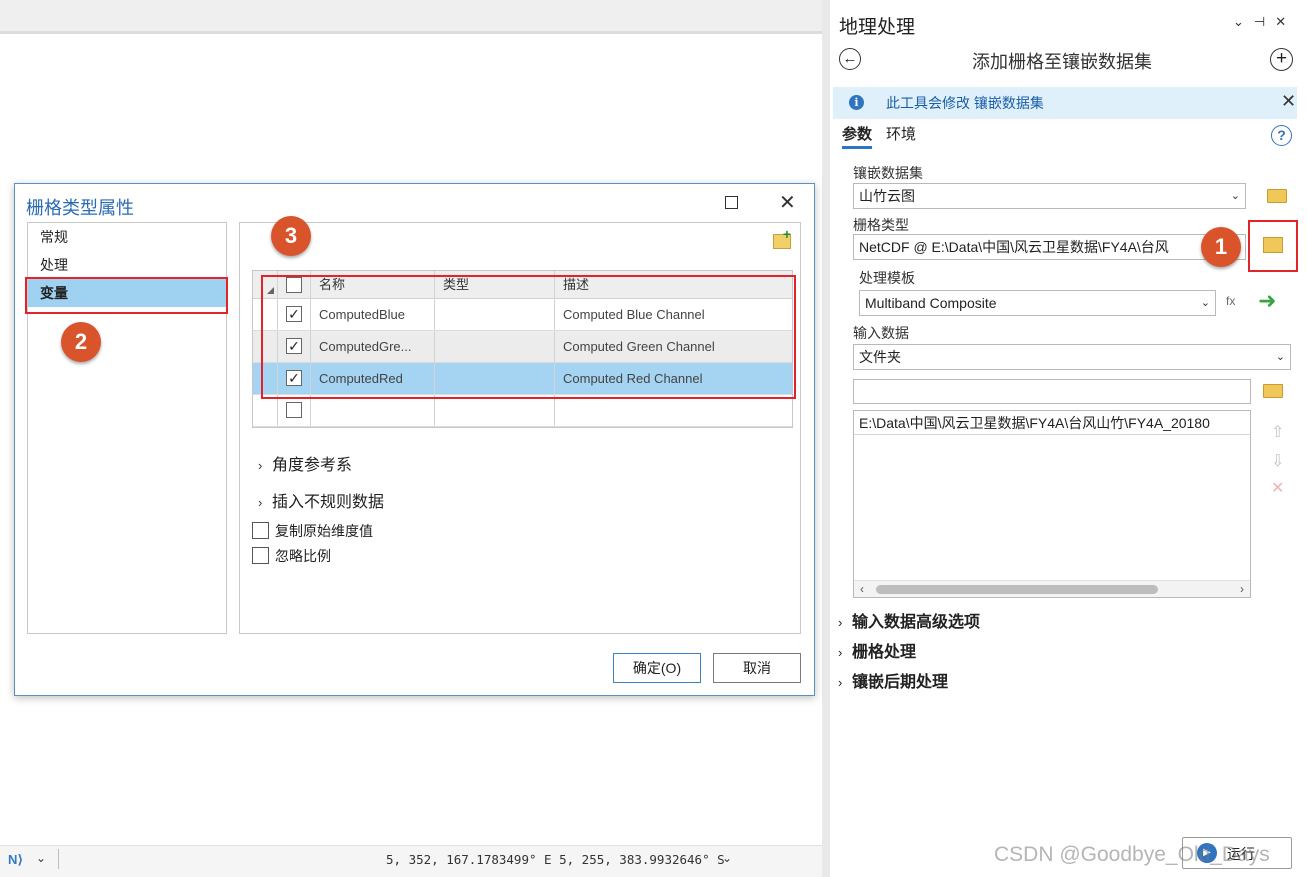 This screenshot has height=877, width=1307. I want to click on option-label: 忽略比例, so click(303, 556).